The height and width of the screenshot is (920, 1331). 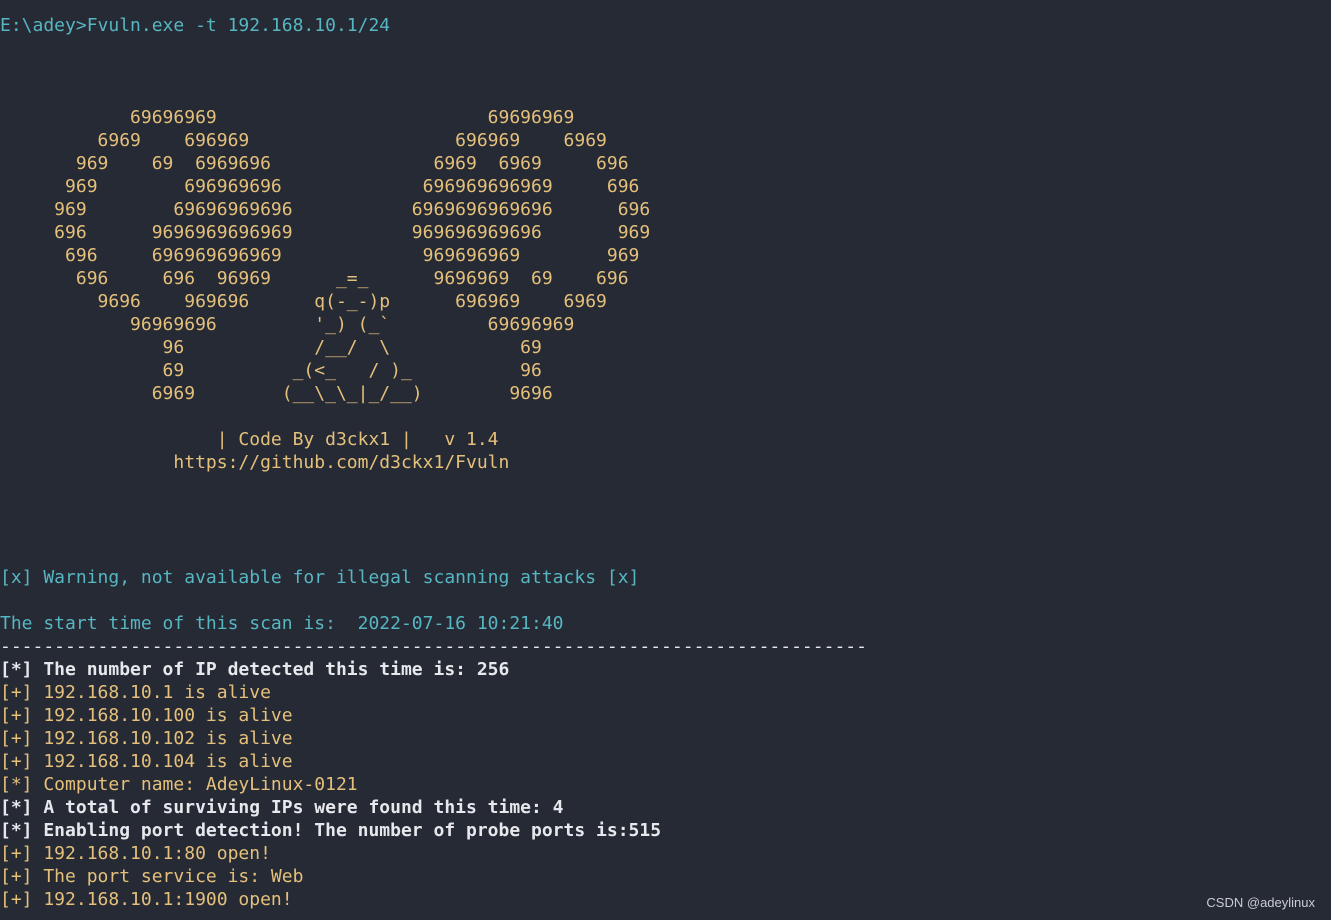 I want to click on output-line: [+] The port service is: Web, so click(x=152, y=876).